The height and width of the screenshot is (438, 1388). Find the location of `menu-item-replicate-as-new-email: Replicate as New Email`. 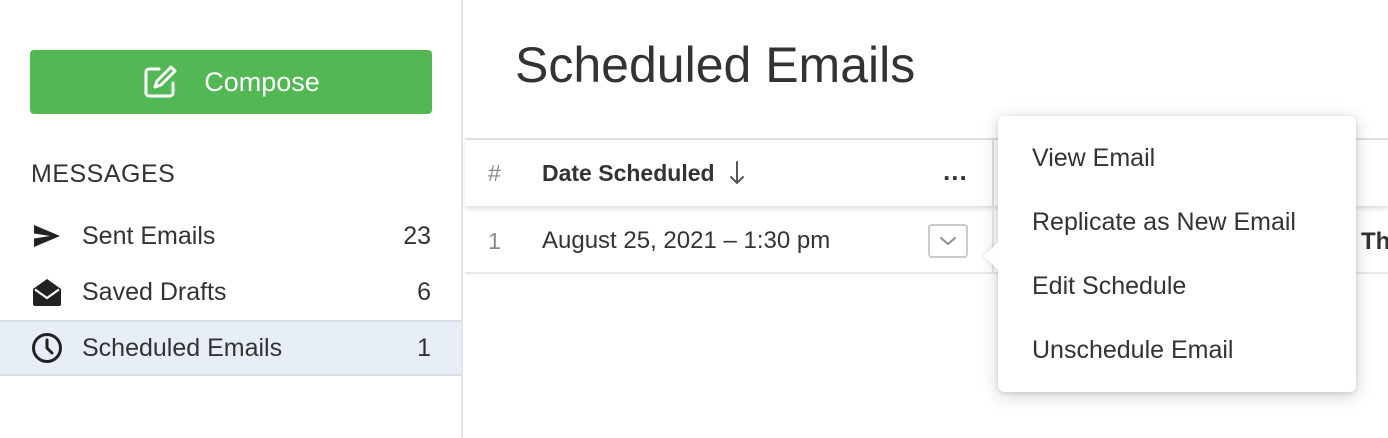

menu-item-replicate-as-new-email: Replicate as New Email is located at coordinates (1177, 222).